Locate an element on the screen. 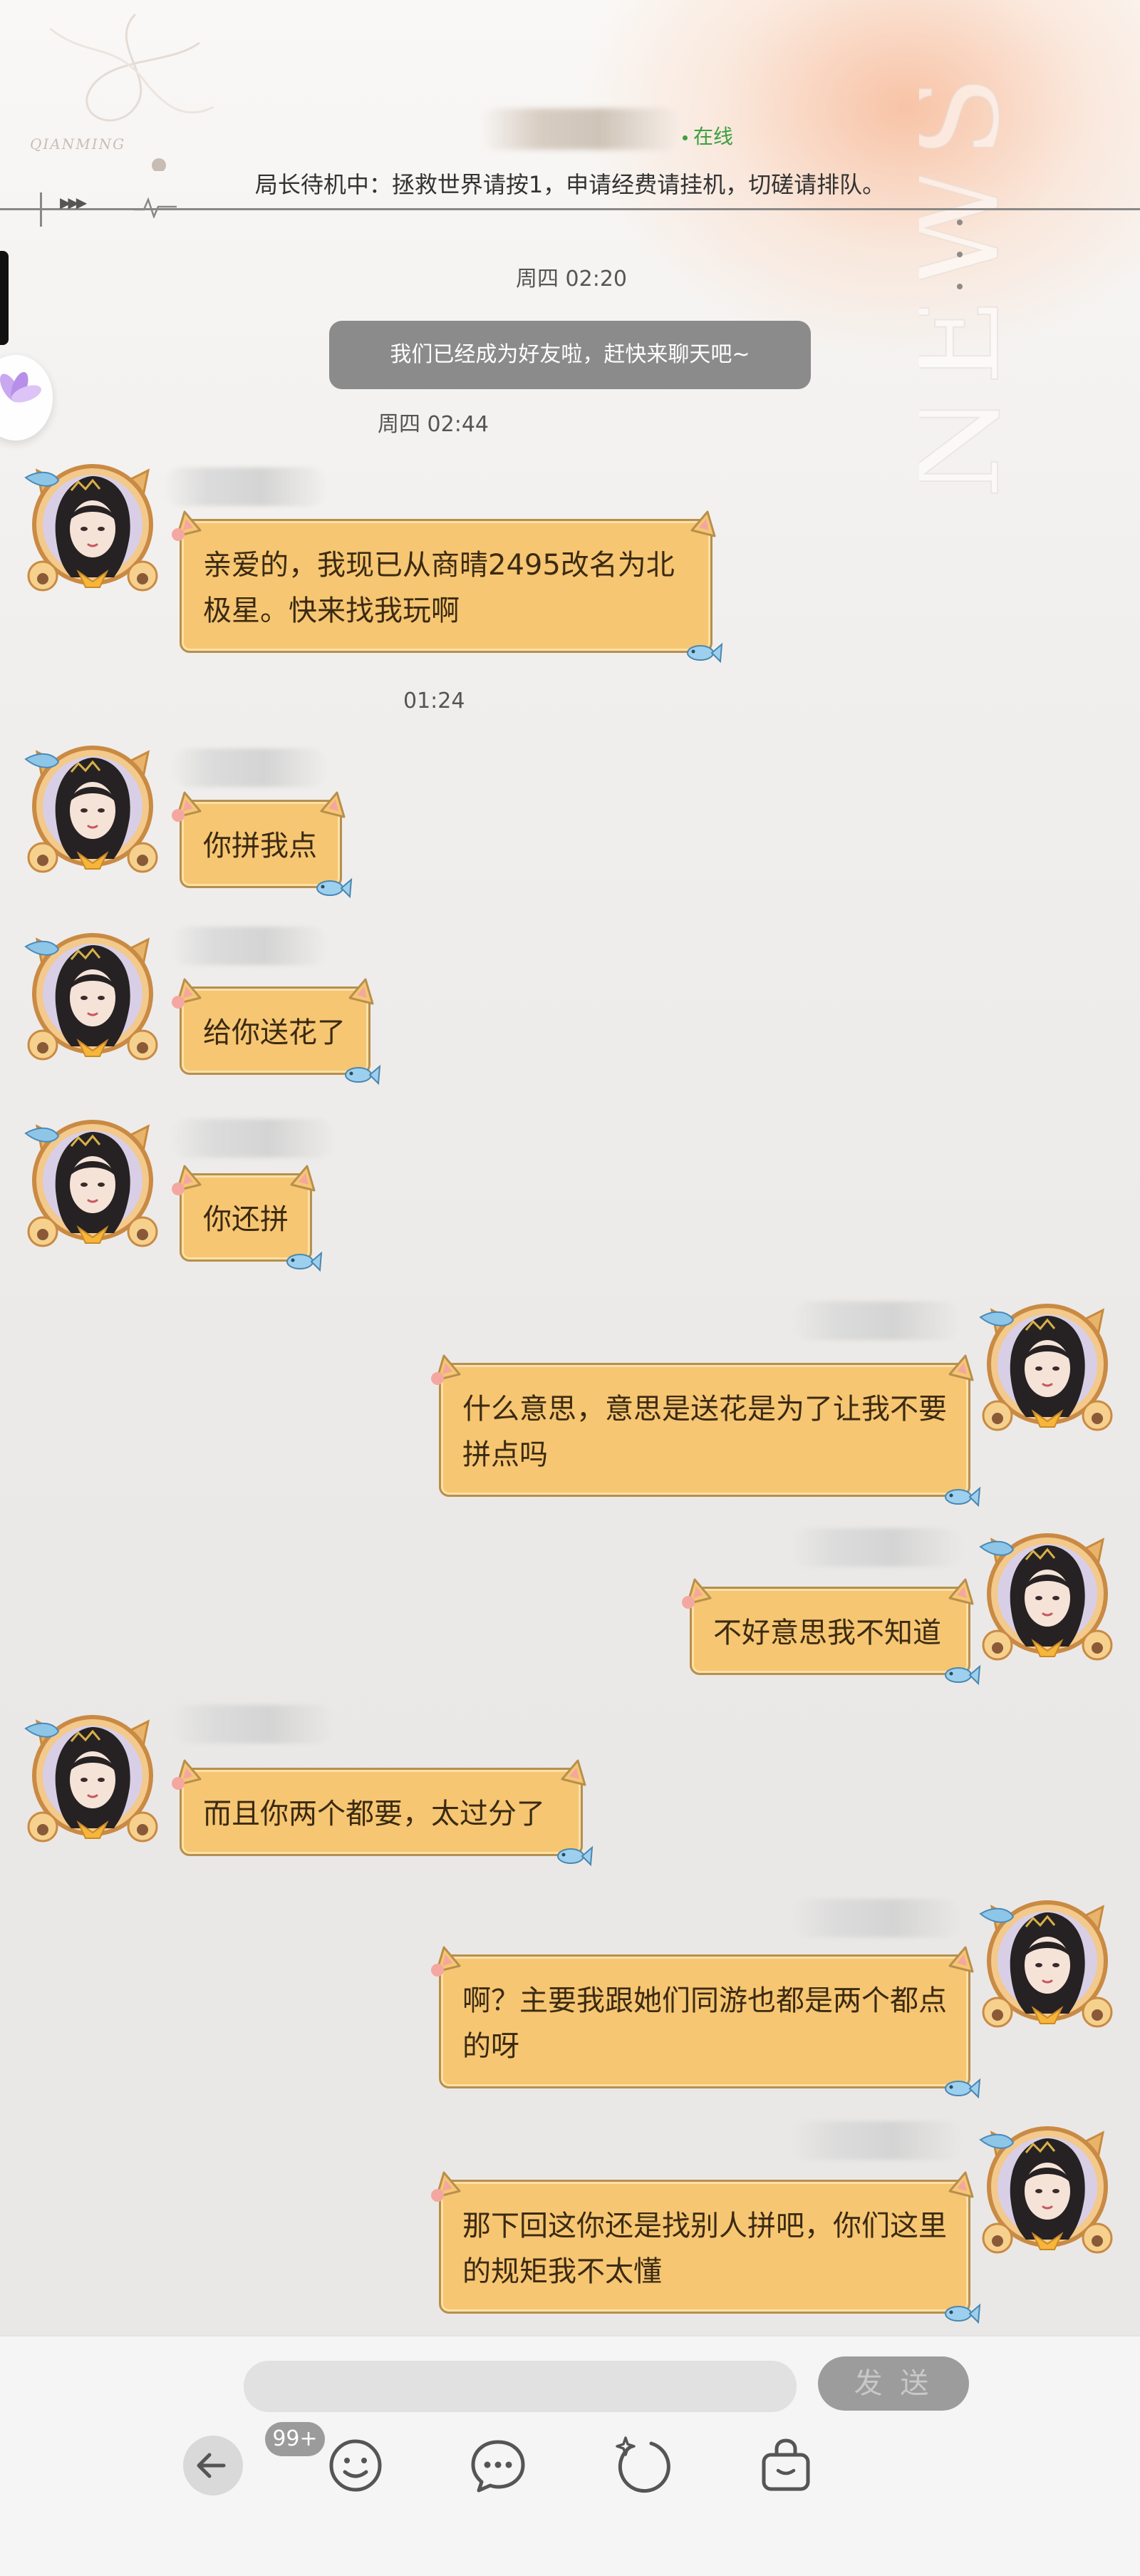 The image size is (1140, 2576). flower-icon is located at coordinates (20, 387).